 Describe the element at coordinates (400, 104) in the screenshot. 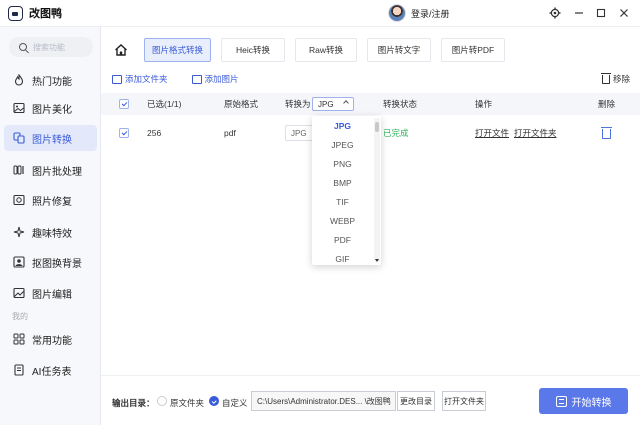

I see `header-status: 转换状态` at that location.